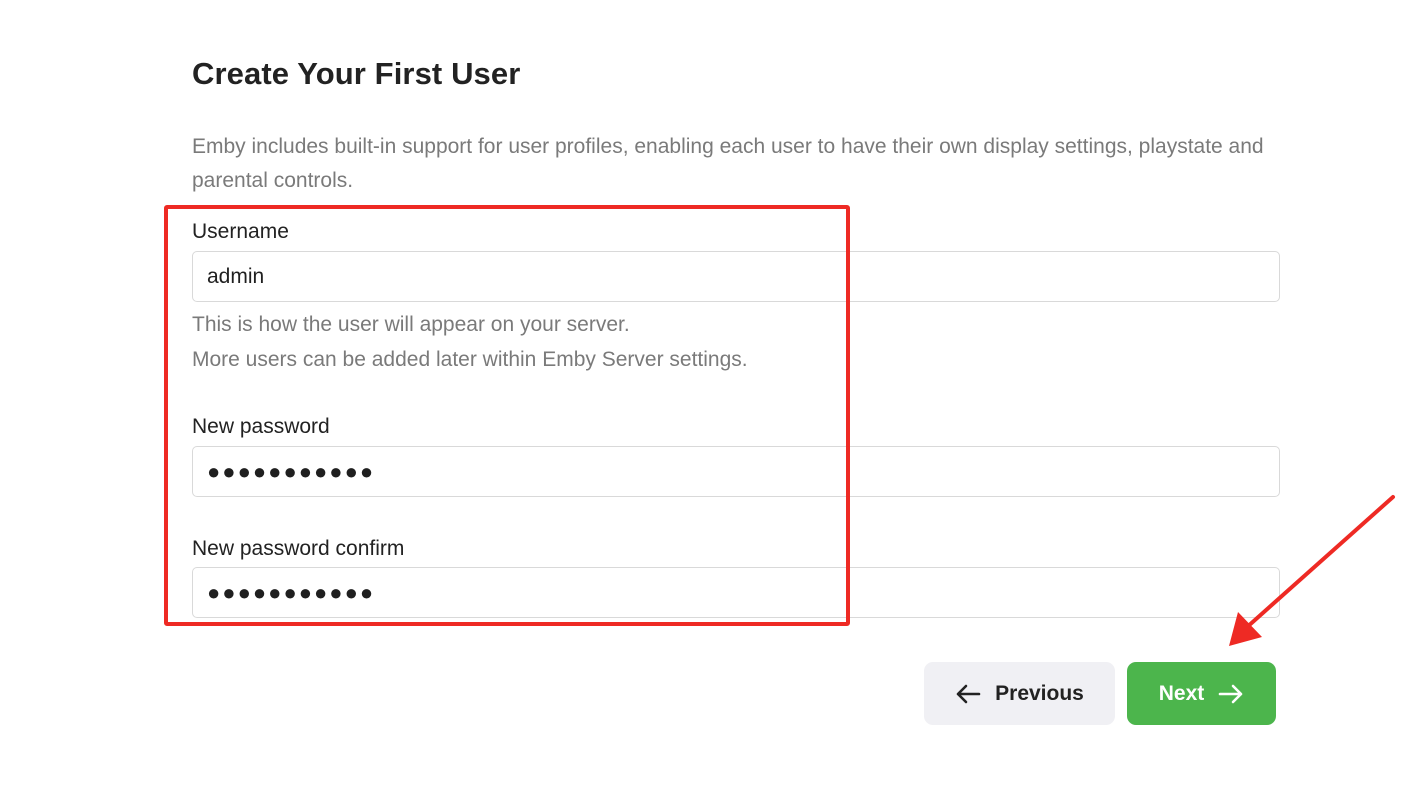 This screenshot has height=793, width=1413. What do you see at coordinates (1181, 693) in the screenshot?
I see `next-button-label: Next` at bounding box center [1181, 693].